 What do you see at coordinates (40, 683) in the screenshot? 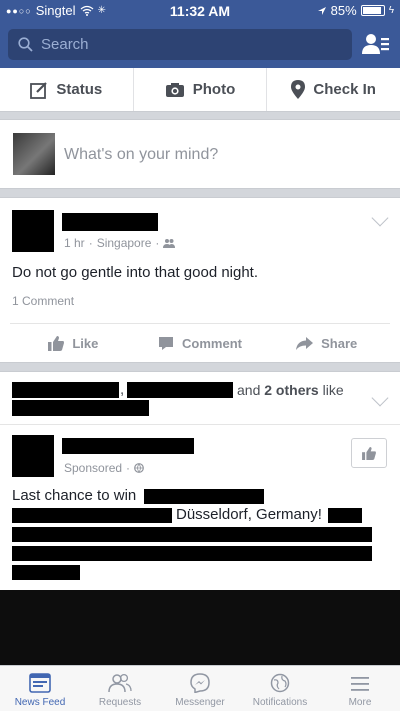
I see `news-feed-icon` at bounding box center [40, 683].